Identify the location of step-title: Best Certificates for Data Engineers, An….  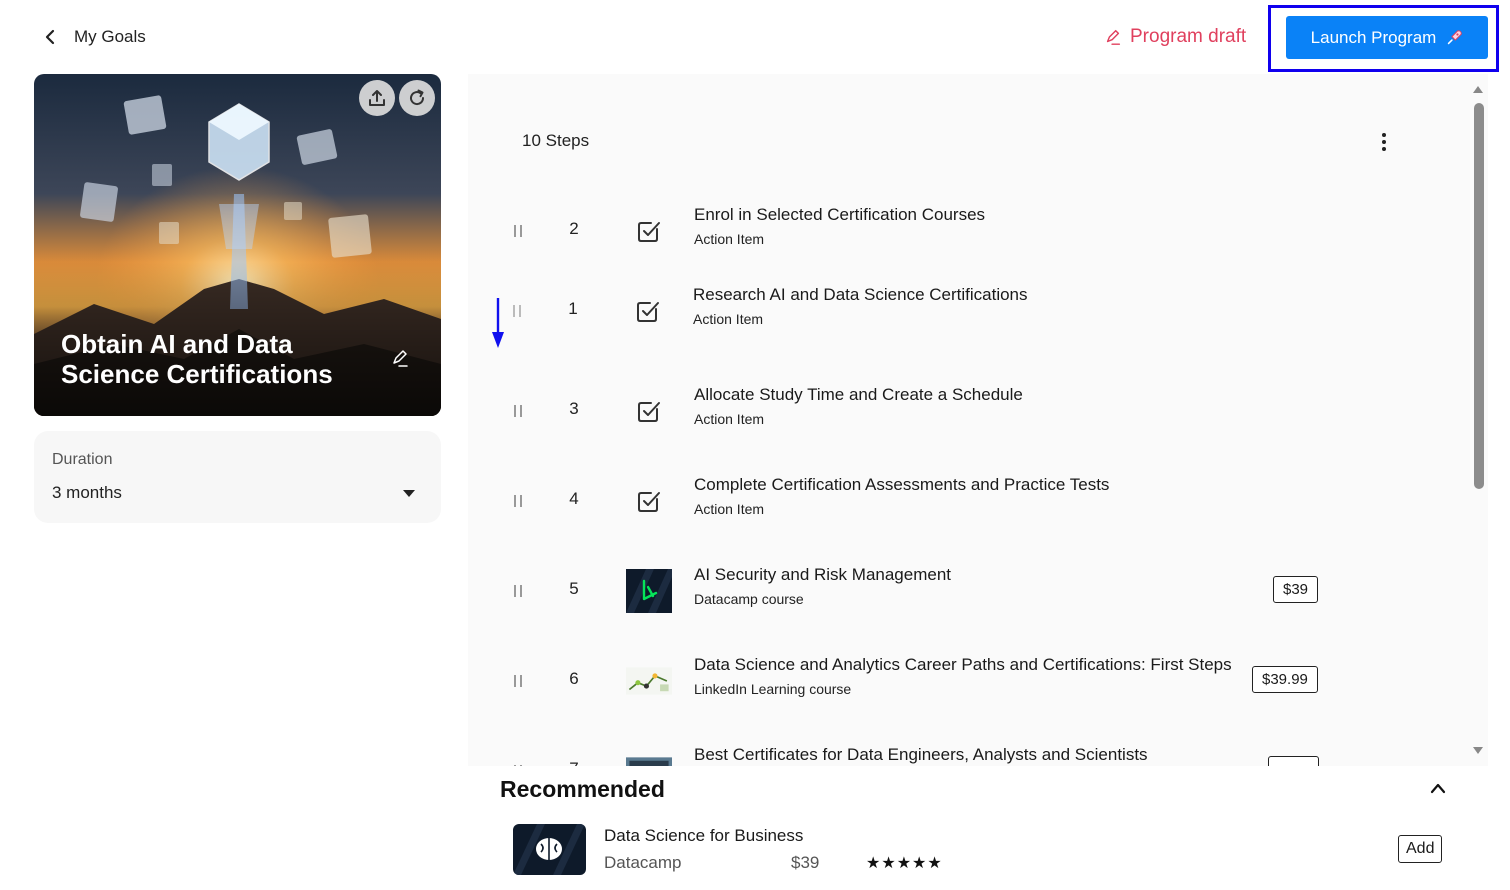
(921, 754).